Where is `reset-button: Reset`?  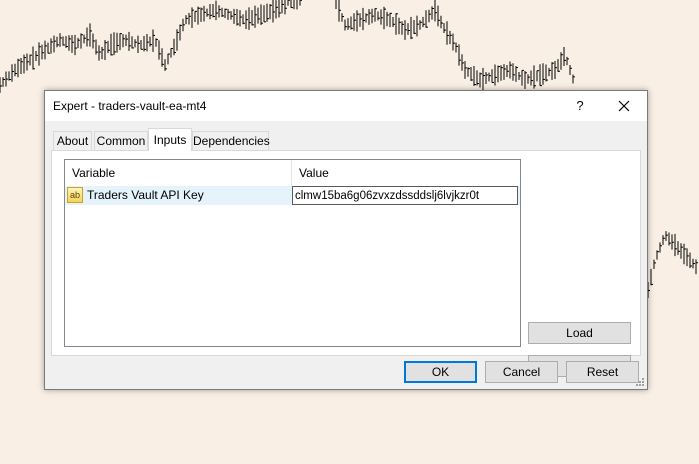 reset-button: Reset is located at coordinates (602, 372).